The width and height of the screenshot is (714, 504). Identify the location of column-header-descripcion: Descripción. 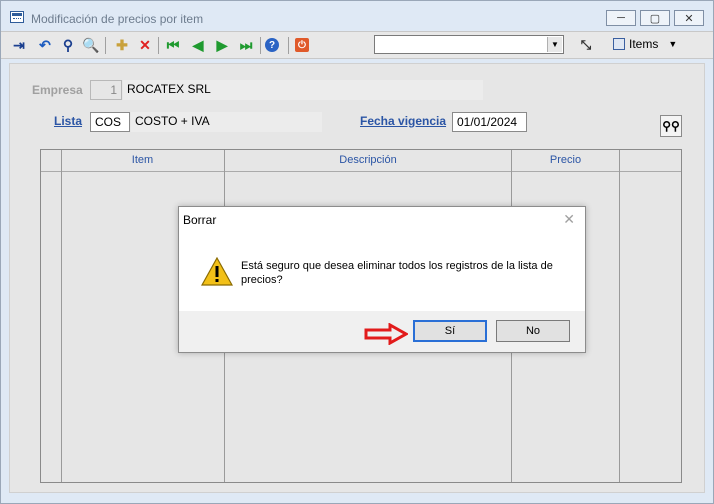
(368, 160).